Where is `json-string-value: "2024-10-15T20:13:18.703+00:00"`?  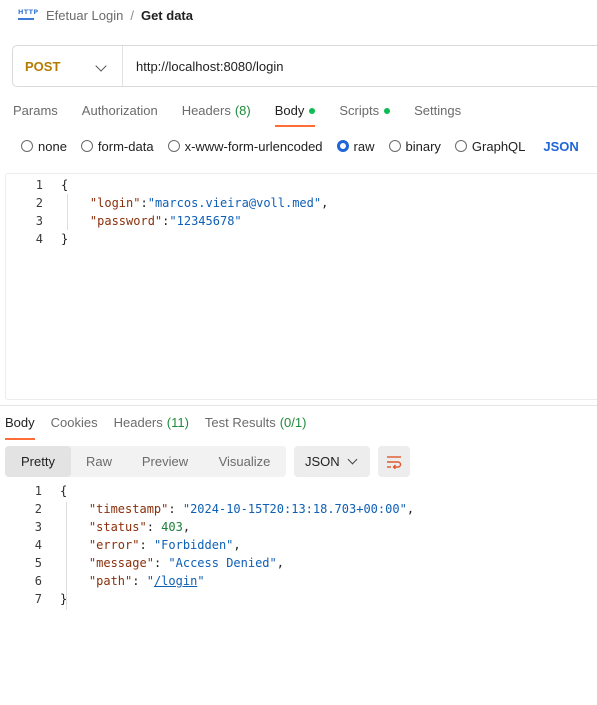 json-string-value: "2024-10-15T20:13:18.703+00:00" is located at coordinates (294, 509).